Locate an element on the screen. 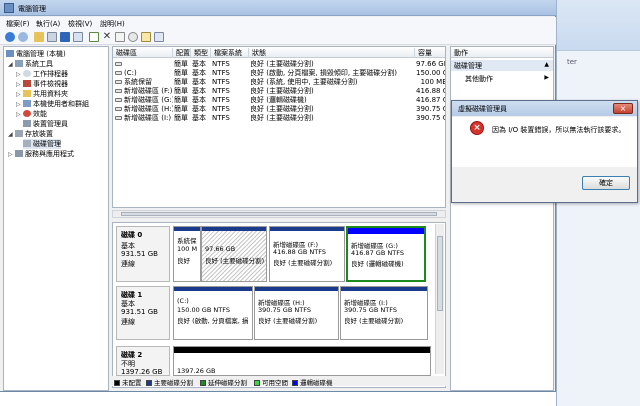 The width and height of the screenshot is (640, 406). tree-item-storage: ◢ 存放裝置 is located at coordinates (30, 134).